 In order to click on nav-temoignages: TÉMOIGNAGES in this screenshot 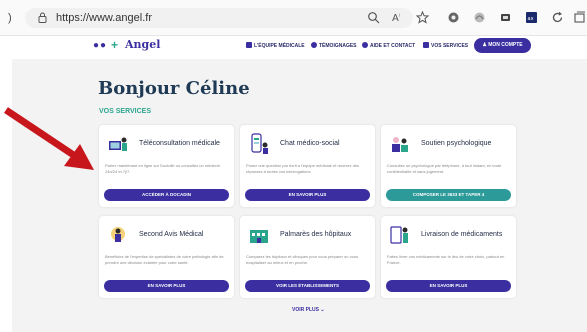, I will do `click(334, 45)`.